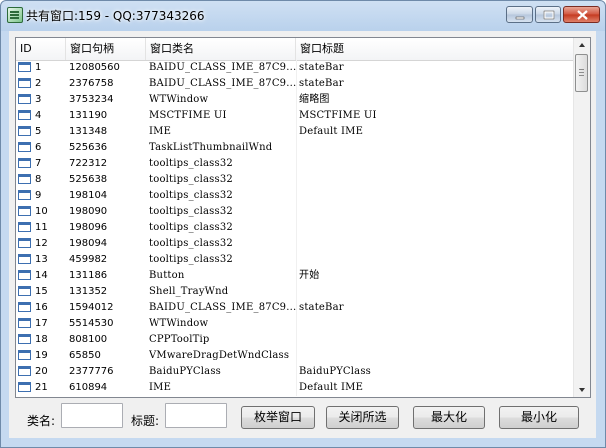 Image resolution: width=606 pixels, height=448 pixels. What do you see at coordinates (581, 217) in the screenshot?
I see `vertical-scrollbar` at bounding box center [581, 217].